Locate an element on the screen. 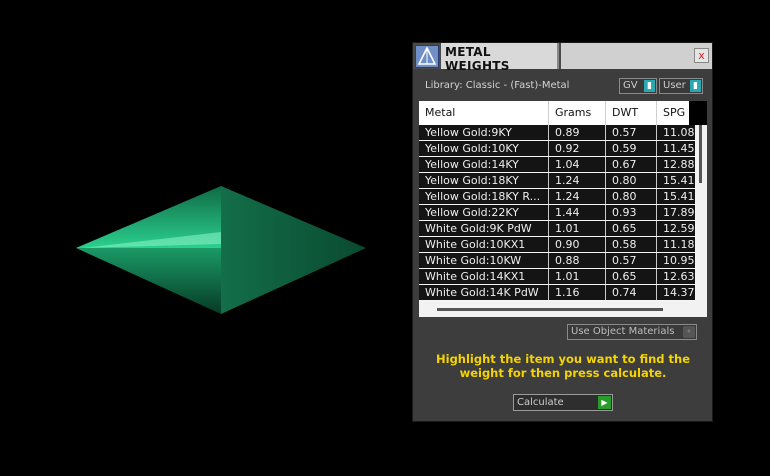  close-icon: x is located at coordinates (701, 55).